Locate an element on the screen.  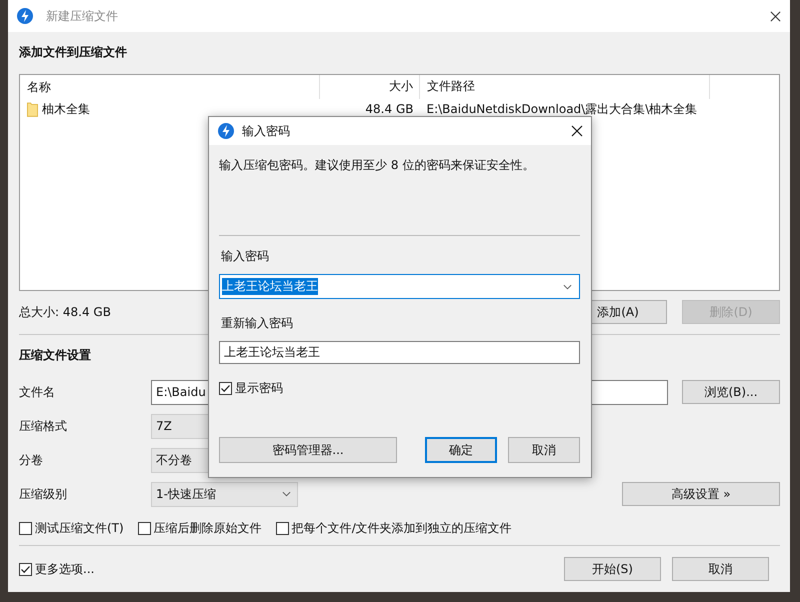
dropdown: 1-快速压缩 is located at coordinates (224, 494).